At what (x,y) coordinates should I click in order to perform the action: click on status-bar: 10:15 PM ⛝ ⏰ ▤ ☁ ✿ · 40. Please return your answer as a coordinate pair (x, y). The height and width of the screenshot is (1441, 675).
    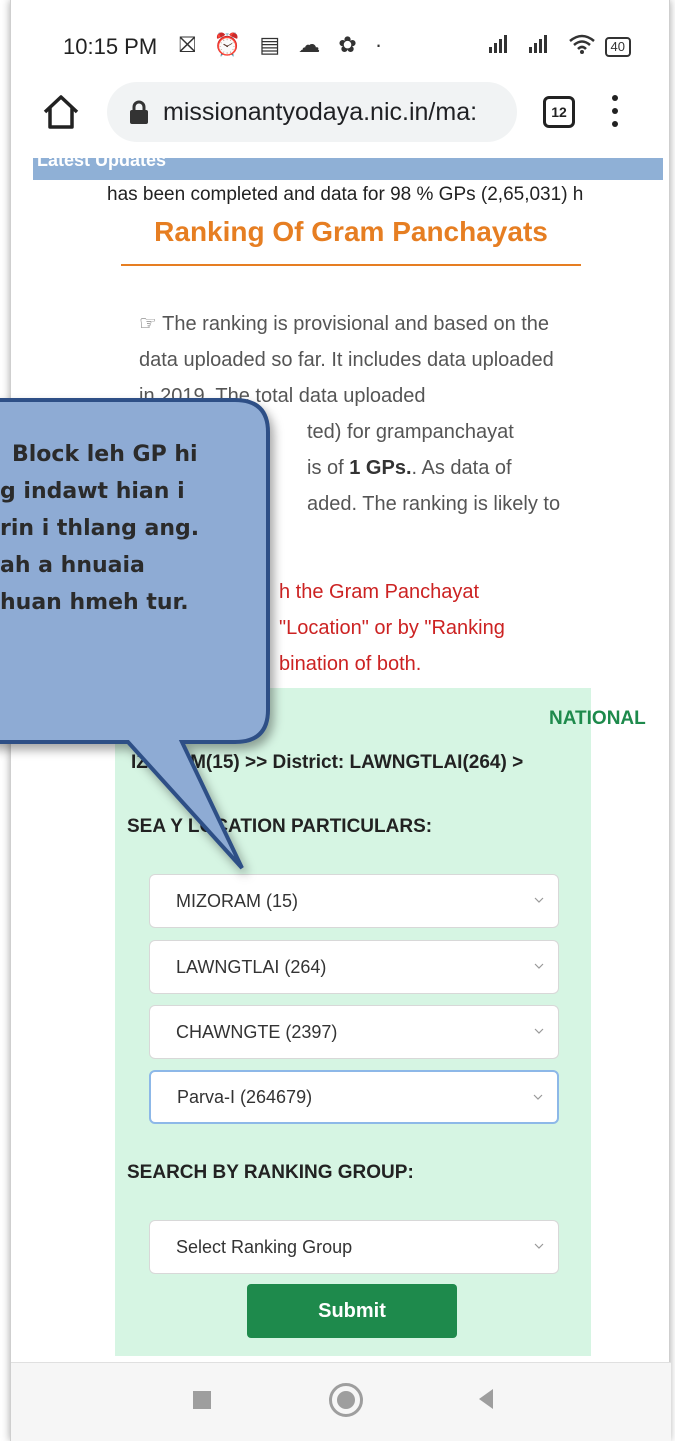
    Looking at the image, I should click on (341, 48).